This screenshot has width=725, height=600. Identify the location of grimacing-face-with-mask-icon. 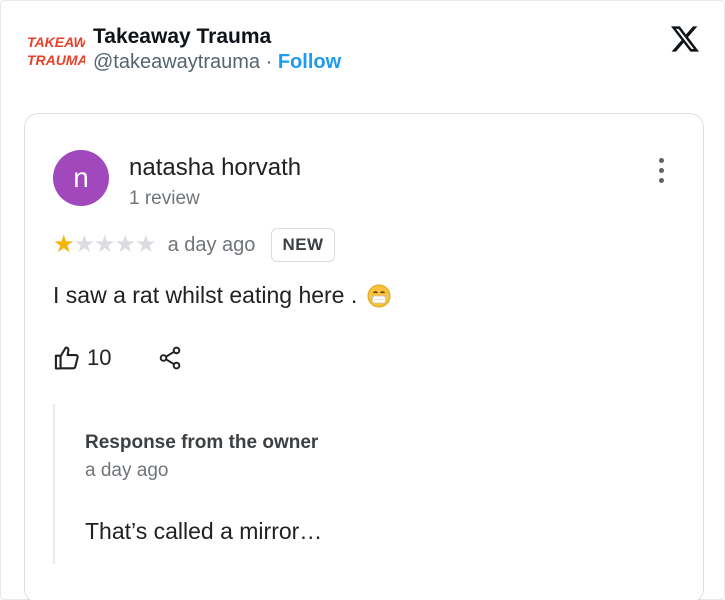
(379, 295).